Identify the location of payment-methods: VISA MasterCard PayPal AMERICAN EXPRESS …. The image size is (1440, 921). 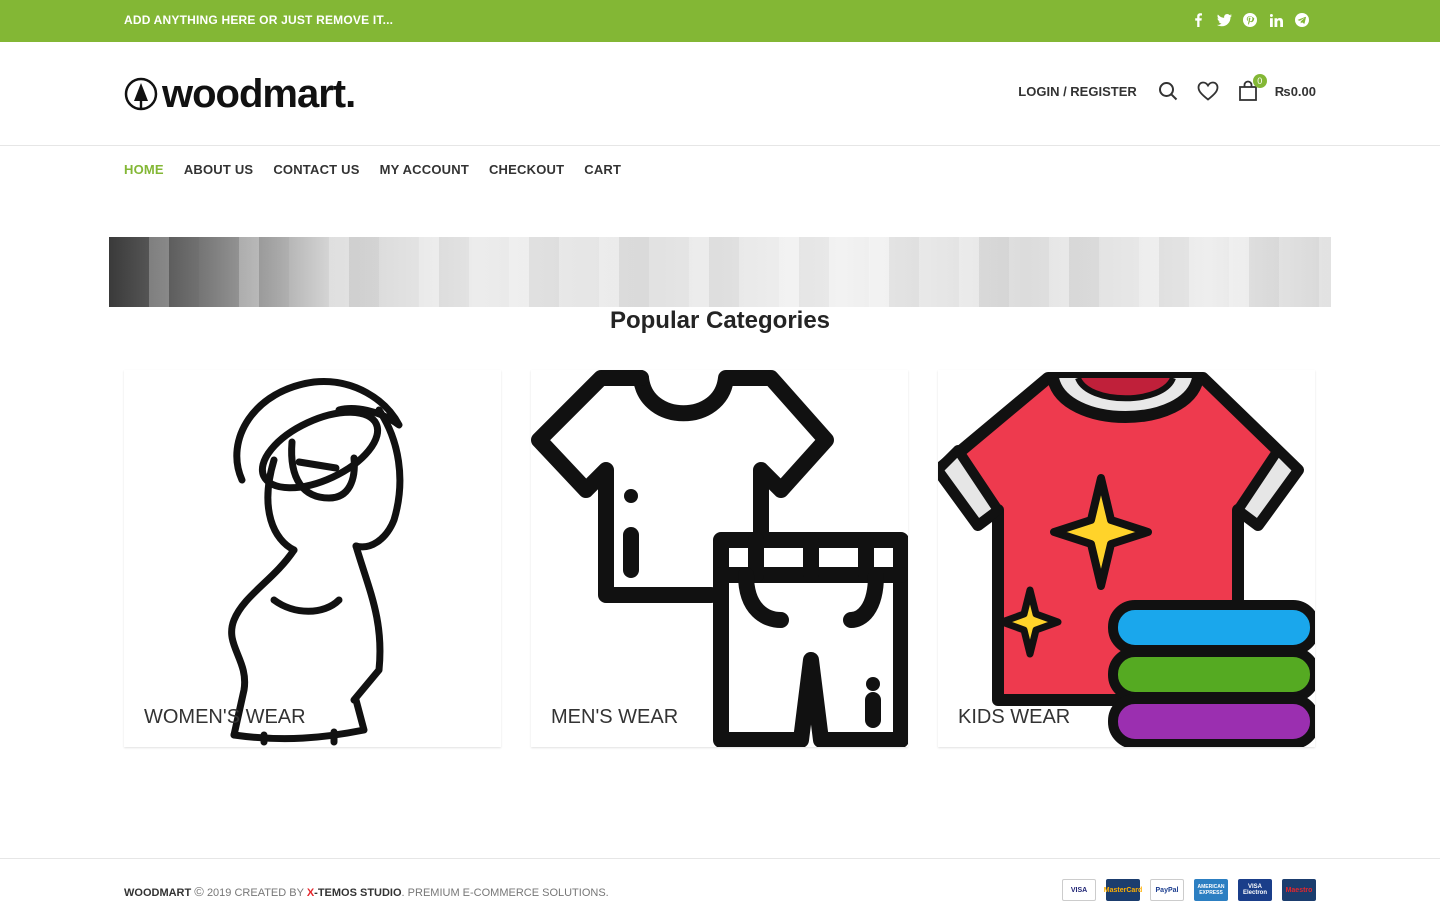
(1189, 890).